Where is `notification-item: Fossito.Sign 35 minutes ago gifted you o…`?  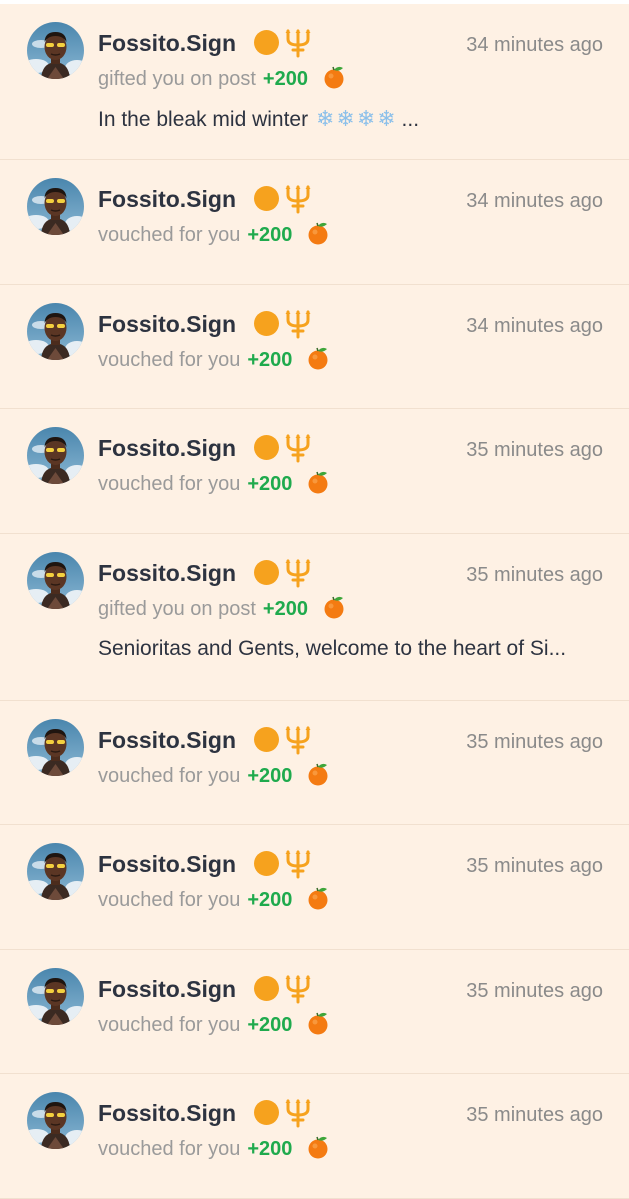
notification-item: Fossito.Sign 35 minutes ago gifted you o… is located at coordinates (314, 617).